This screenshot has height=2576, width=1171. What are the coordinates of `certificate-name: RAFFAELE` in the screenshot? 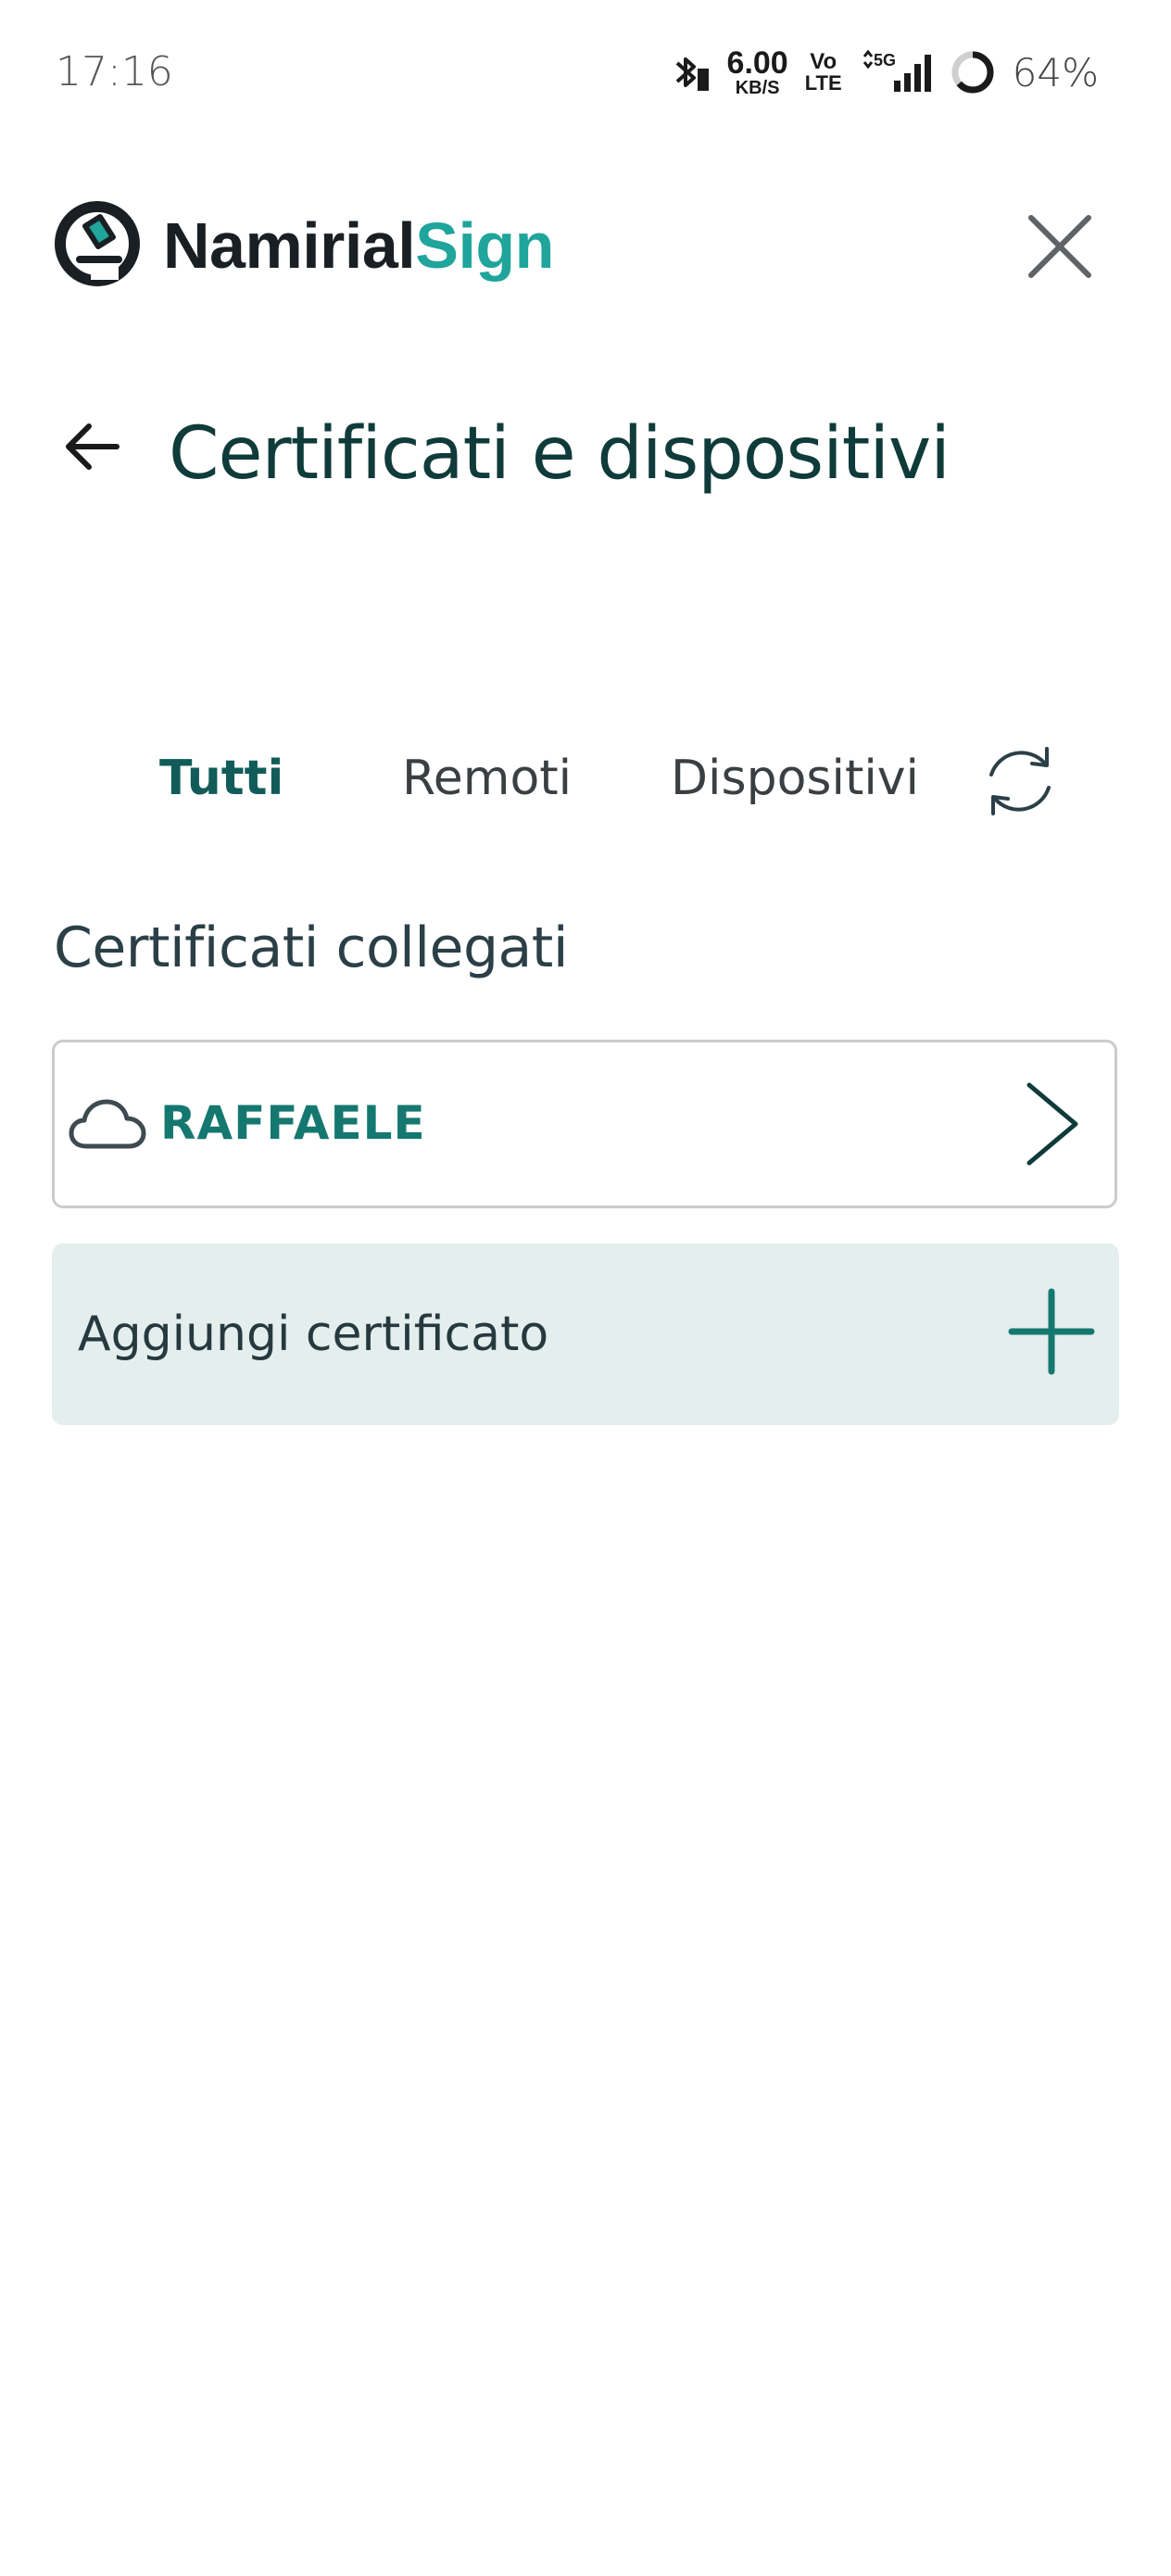 It's located at (293, 1123).